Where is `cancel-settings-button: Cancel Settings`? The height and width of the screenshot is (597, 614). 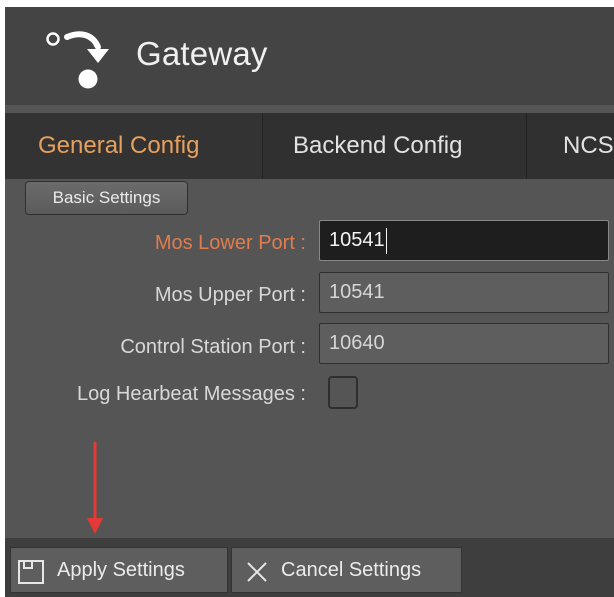
cancel-settings-button: Cancel Settings is located at coordinates (346, 570).